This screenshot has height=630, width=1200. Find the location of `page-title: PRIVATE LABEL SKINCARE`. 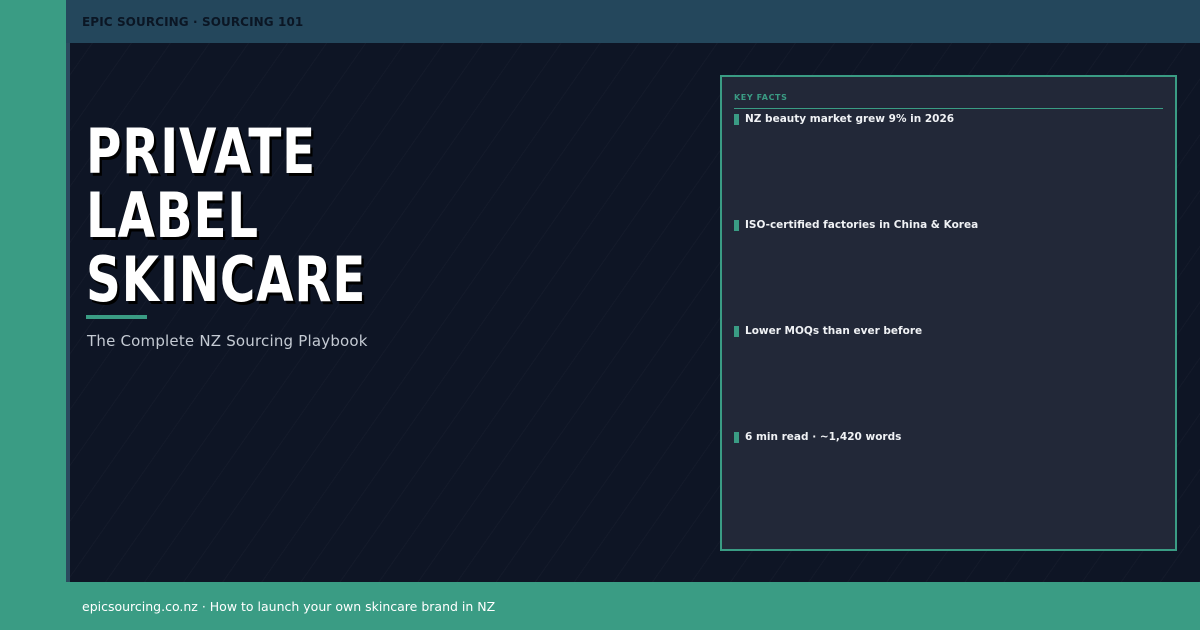

page-title: PRIVATE LABEL SKINCARE is located at coordinates (226, 216).